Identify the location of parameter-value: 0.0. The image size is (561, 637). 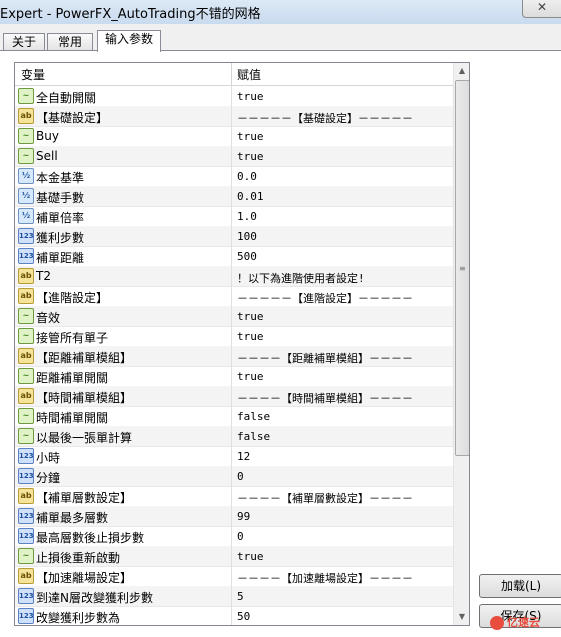
(247, 176).